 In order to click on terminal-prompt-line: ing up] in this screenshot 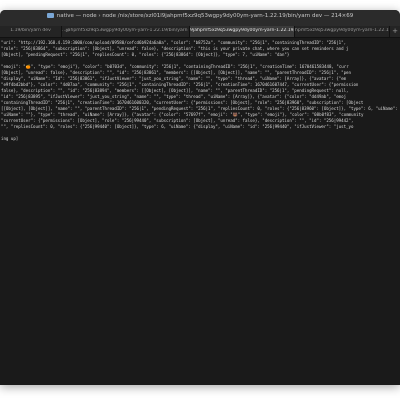, I will do `click(10, 138)`.